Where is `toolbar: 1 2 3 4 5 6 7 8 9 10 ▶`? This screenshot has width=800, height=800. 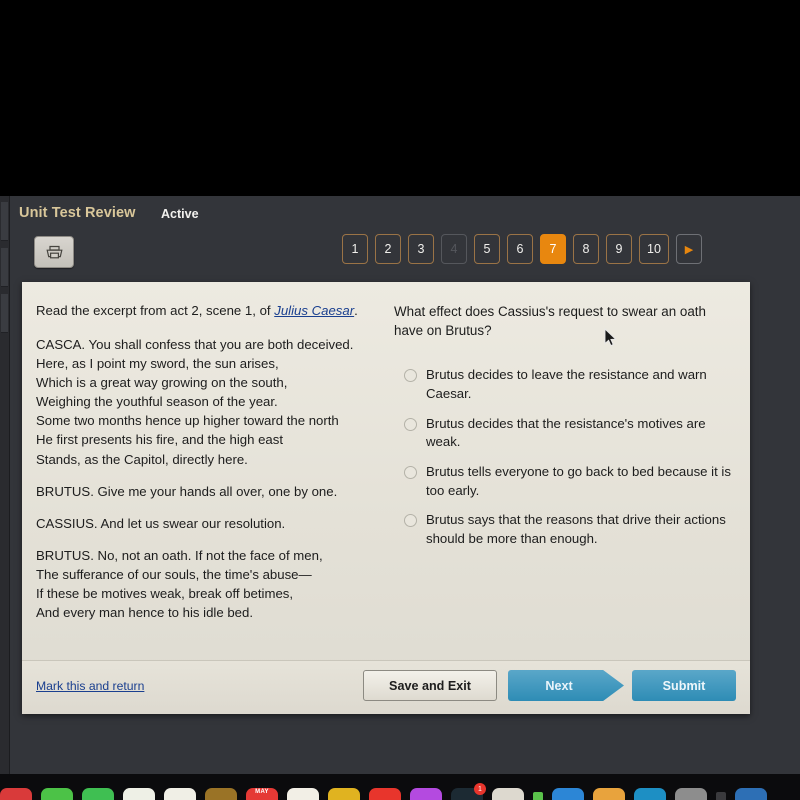
toolbar: 1 2 3 4 5 6 7 8 9 10 ▶ is located at coordinates (400, 258).